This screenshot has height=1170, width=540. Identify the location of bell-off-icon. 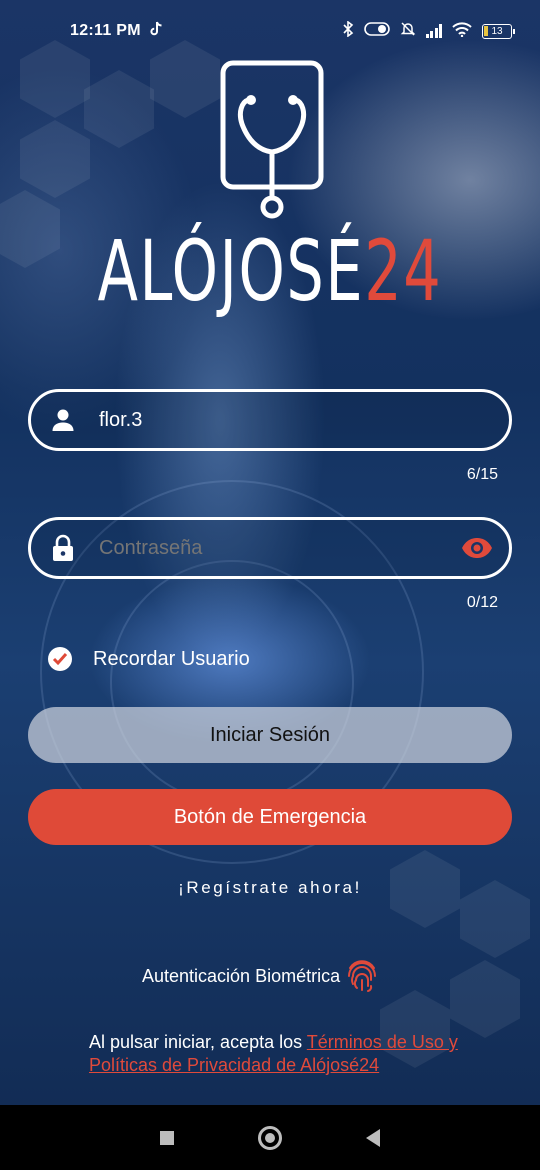
(408, 31).